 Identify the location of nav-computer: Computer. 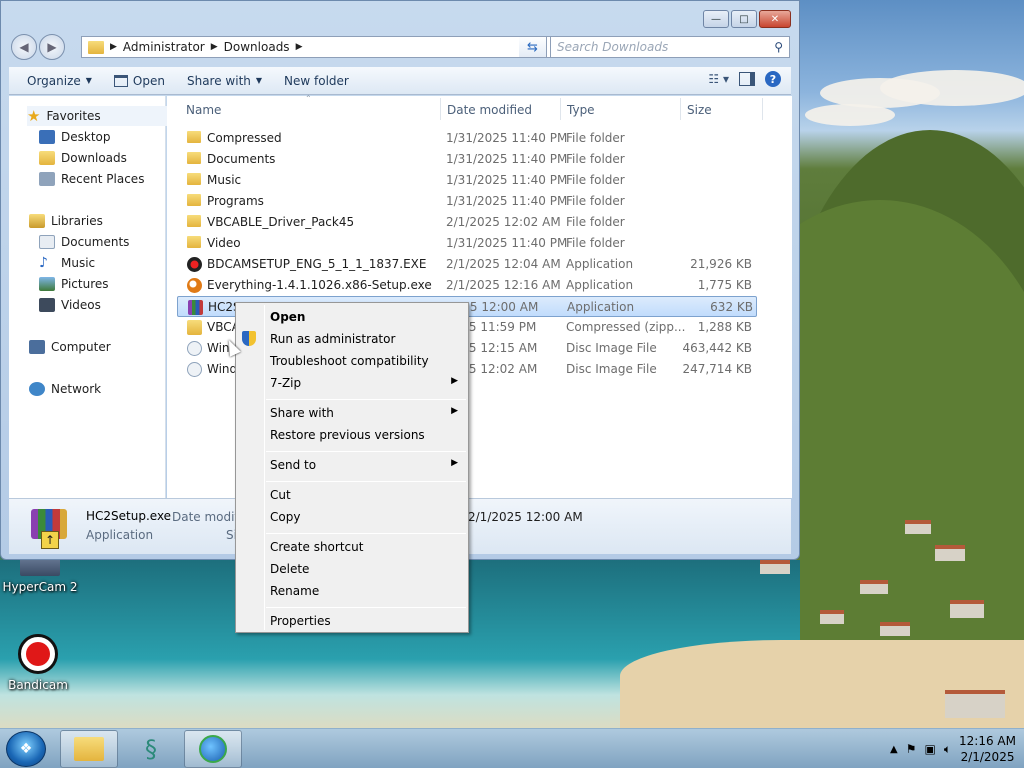
(70, 347).